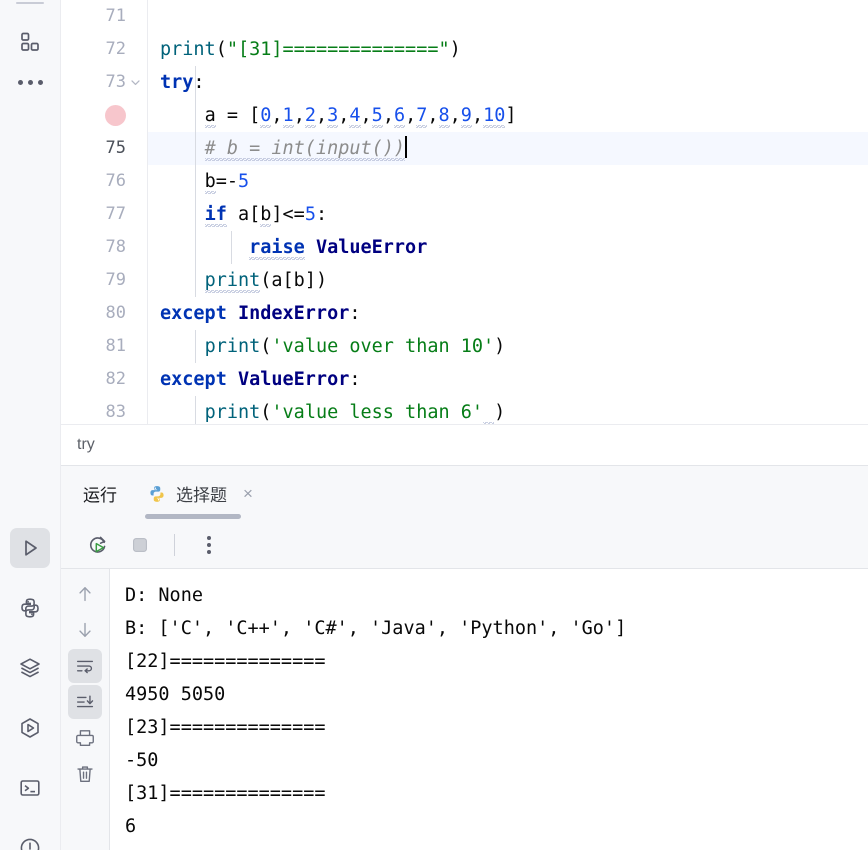 This screenshot has width=868, height=850. Describe the element at coordinates (508, 346) in the screenshot. I see `code-line: print('value over than 10')` at that location.